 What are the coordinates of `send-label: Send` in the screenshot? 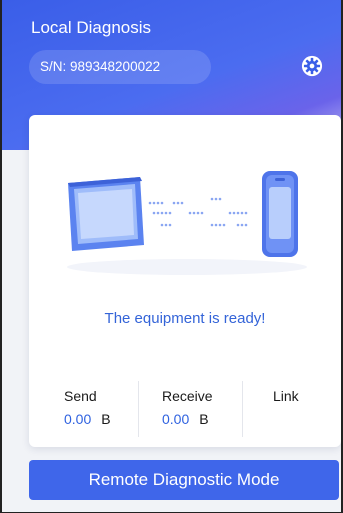 It's located at (80, 396).